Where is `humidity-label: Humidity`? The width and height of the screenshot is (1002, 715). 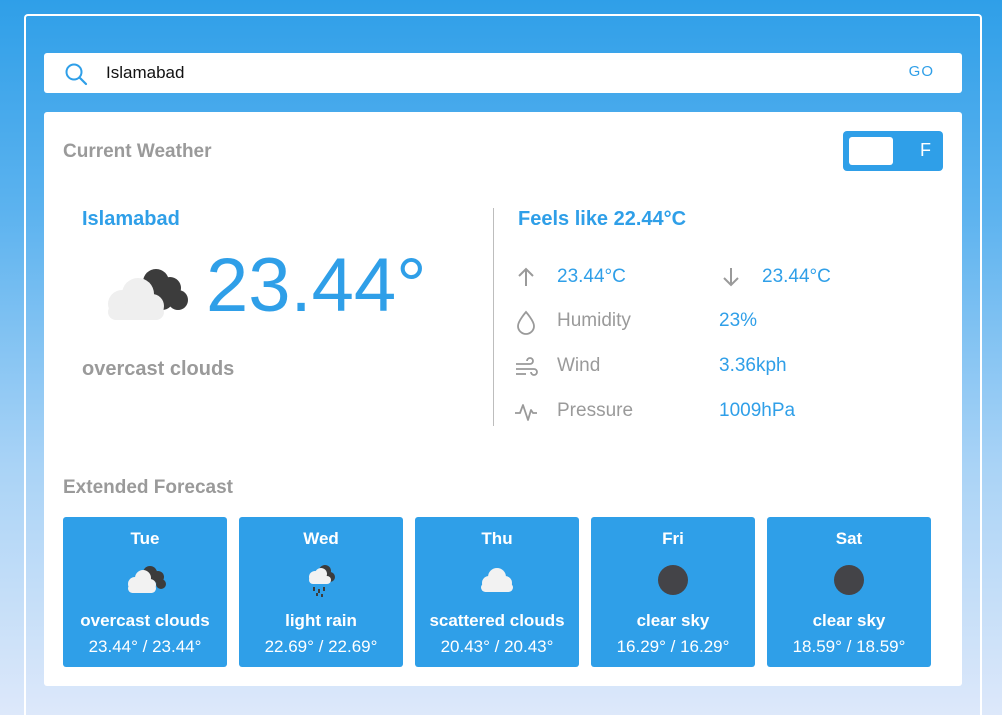 humidity-label: Humidity is located at coordinates (594, 320).